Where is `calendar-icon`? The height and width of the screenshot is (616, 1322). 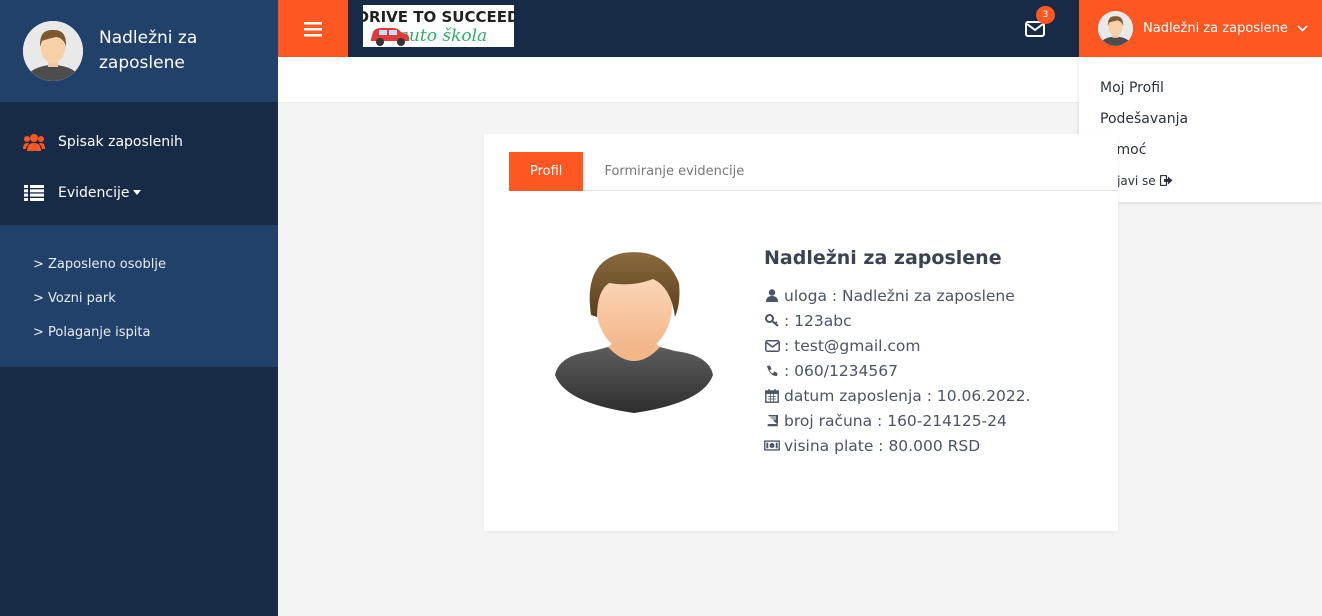 calendar-icon is located at coordinates (772, 396).